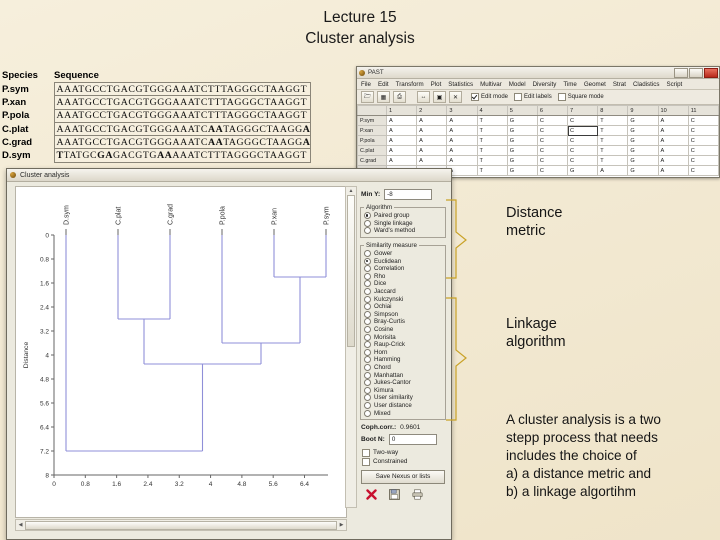  What do you see at coordinates (646, 84) in the screenshot?
I see `menu-item-cladistics: Cladistics` at bounding box center [646, 84].